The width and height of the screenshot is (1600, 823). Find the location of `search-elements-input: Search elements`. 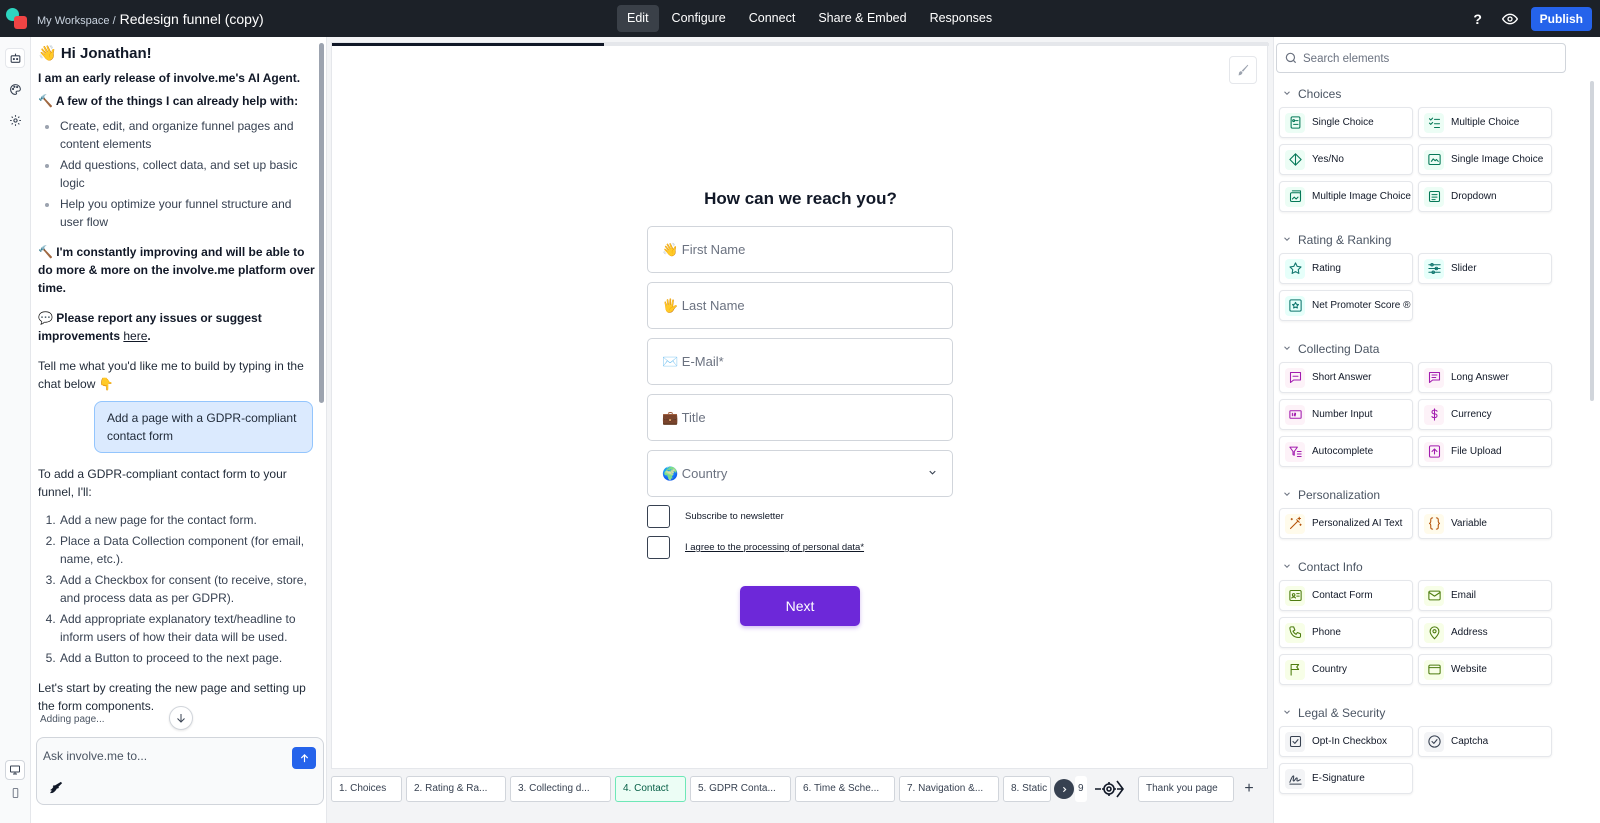

search-elements-input: Search elements is located at coordinates (1421, 58).